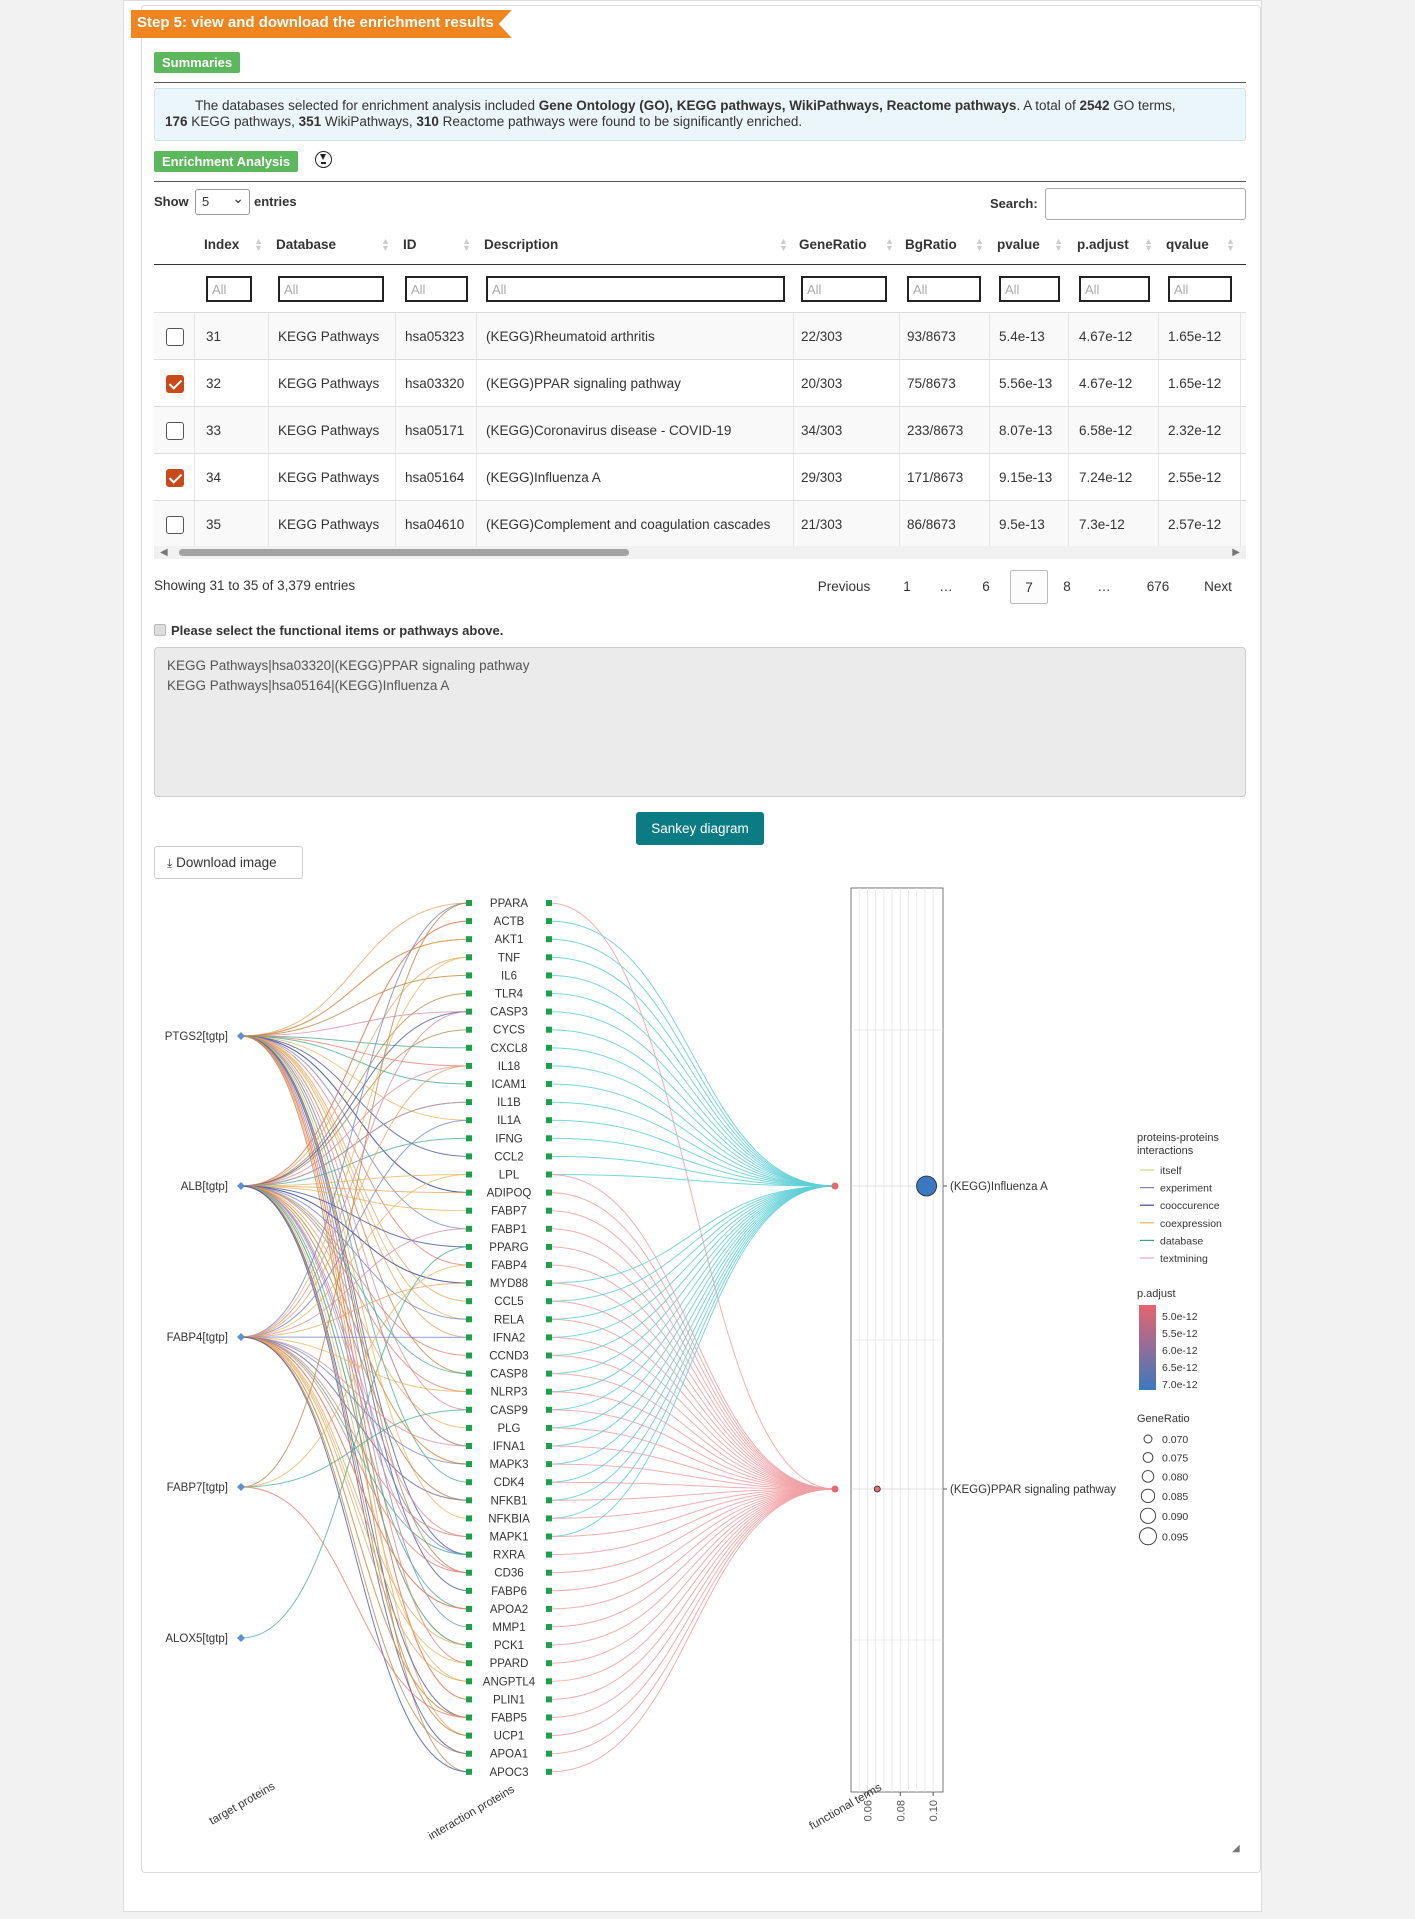 The width and height of the screenshot is (1415, 1919). Describe the element at coordinates (1026, 430) in the screenshot. I see `table-cell: 8.07e-13` at that location.